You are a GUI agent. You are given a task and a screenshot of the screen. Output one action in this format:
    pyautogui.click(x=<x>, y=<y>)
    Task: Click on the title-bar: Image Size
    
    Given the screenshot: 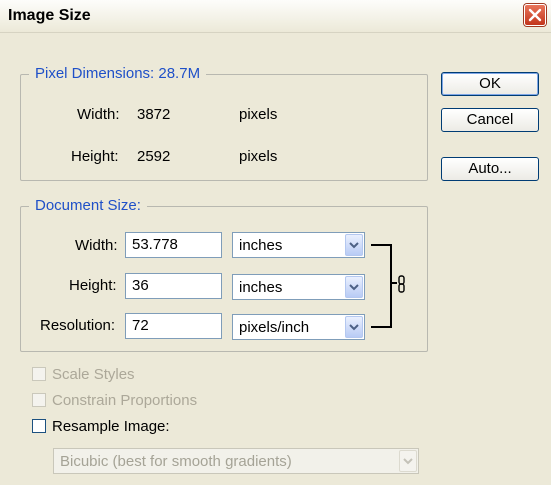 What is the action you would take?
    pyautogui.click(x=275, y=16)
    